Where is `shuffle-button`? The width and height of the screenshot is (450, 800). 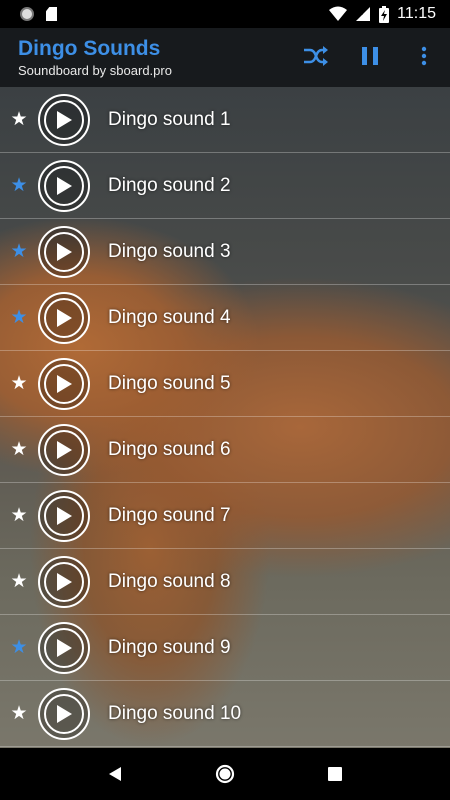 shuffle-button is located at coordinates (316, 56).